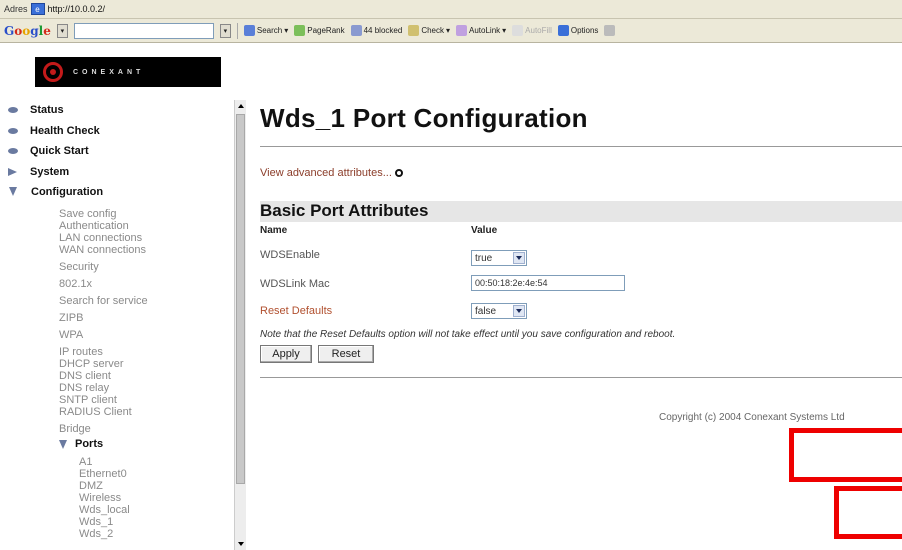 This screenshot has width=902, height=550. What do you see at coordinates (12, 171) in the screenshot?
I see `arrow-right-icon` at bounding box center [12, 171].